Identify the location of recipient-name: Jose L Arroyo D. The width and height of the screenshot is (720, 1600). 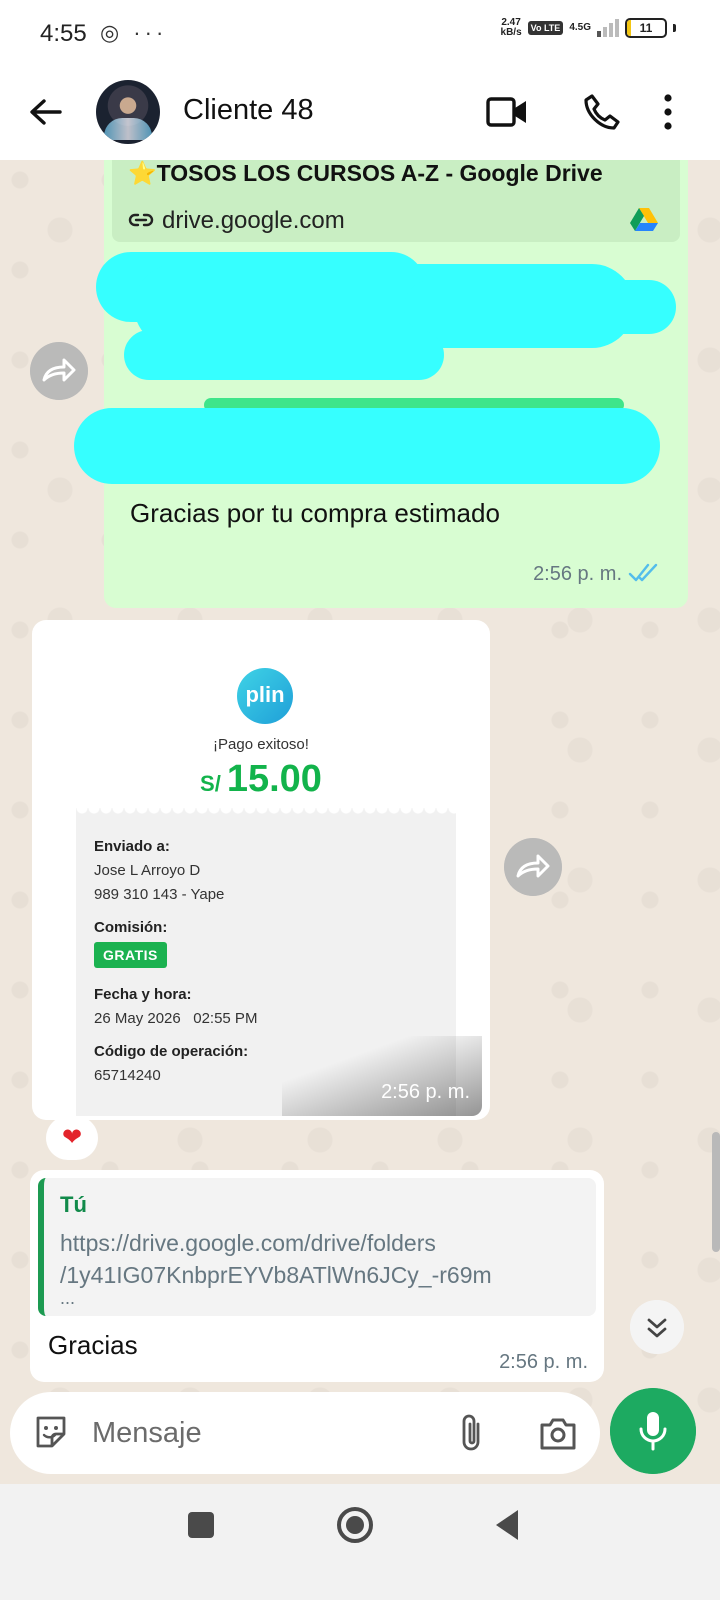
(147, 870).